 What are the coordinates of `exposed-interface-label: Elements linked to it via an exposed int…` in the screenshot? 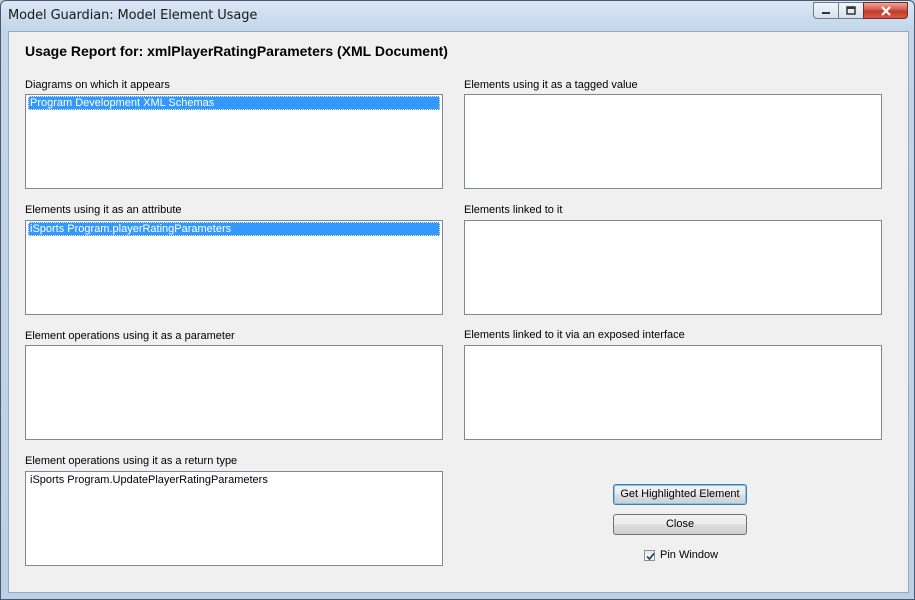 It's located at (574, 335).